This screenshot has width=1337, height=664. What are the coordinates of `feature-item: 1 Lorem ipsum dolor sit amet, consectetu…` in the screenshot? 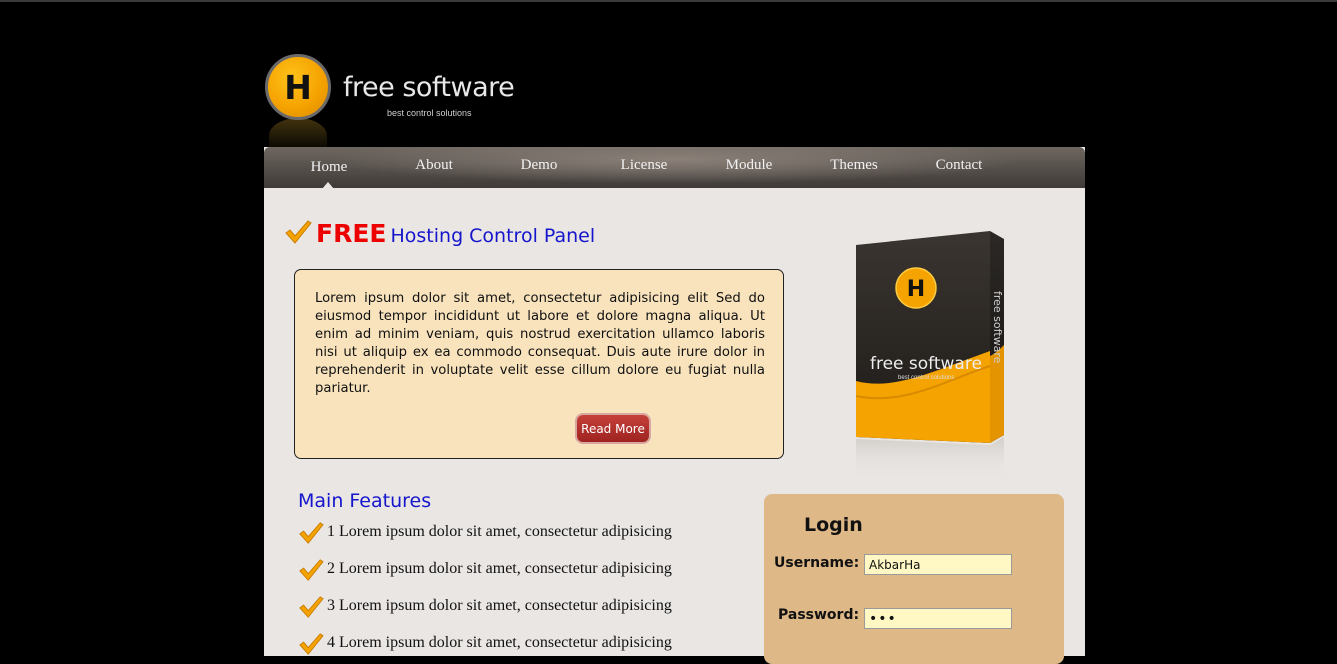 It's located at (508, 533).